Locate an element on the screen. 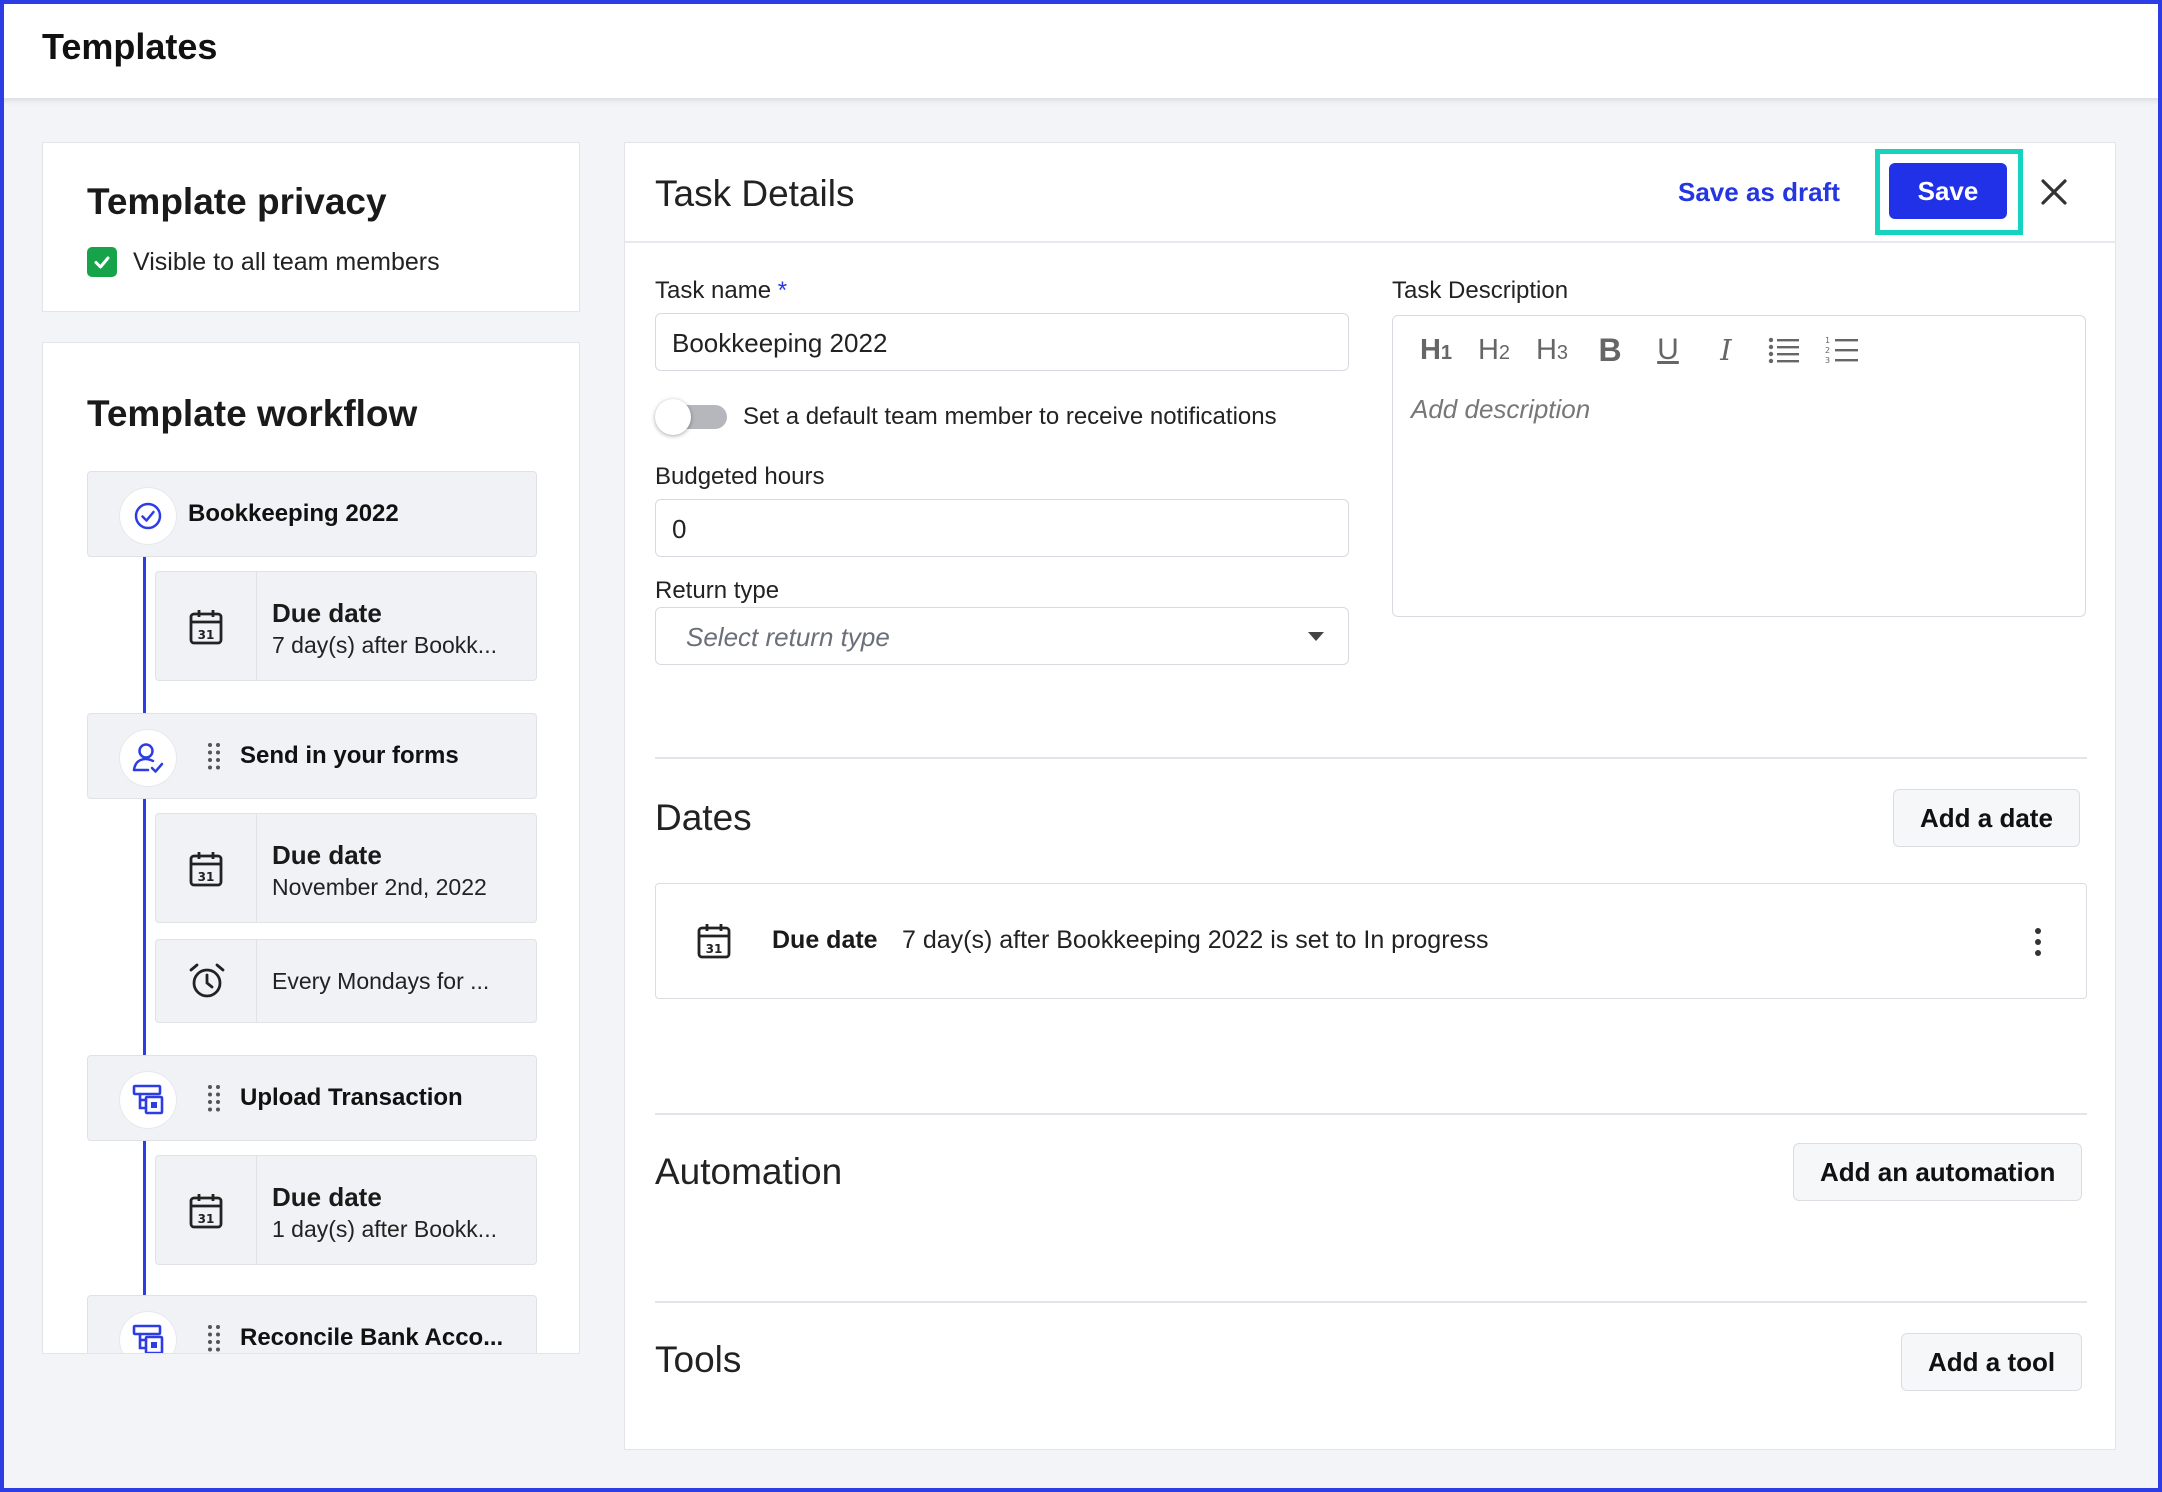 Image resolution: width=2162 pixels, height=1492 pixels. bullet-list-icon is located at coordinates (1784, 350).